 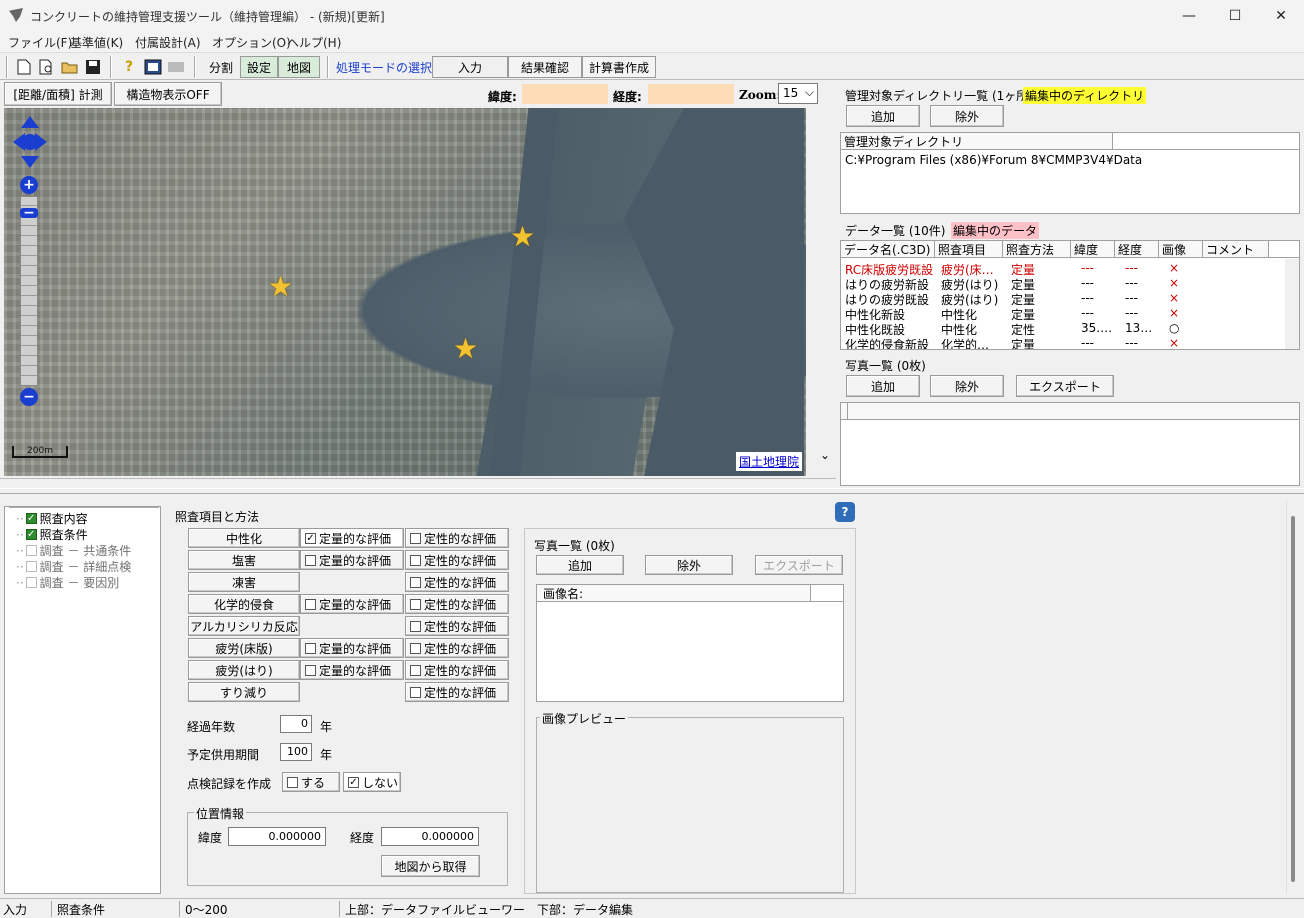 I want to click on column-header-lat: 緯度, so click(x=1093, y=249).